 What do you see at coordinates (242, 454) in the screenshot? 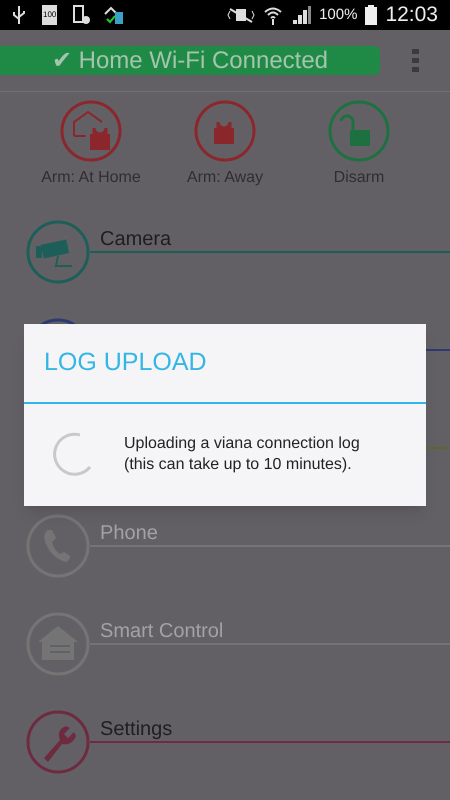
I see `dialog-message: Uploading a viana connection log (this can take up to 10 minutes).` at bounding box center [242, 454].